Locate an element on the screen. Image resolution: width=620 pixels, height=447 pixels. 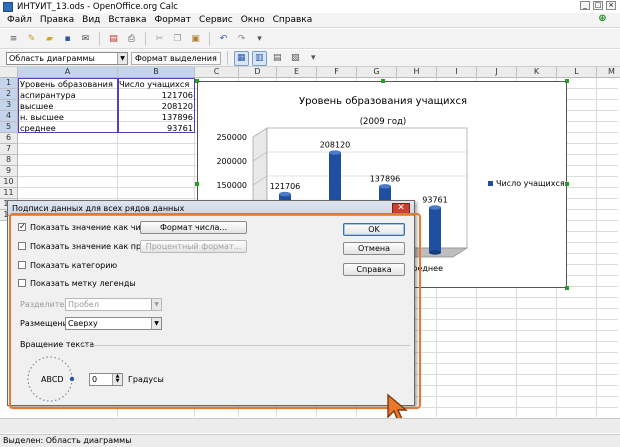
menu-help: Справка is located at coordinates (293, 20).